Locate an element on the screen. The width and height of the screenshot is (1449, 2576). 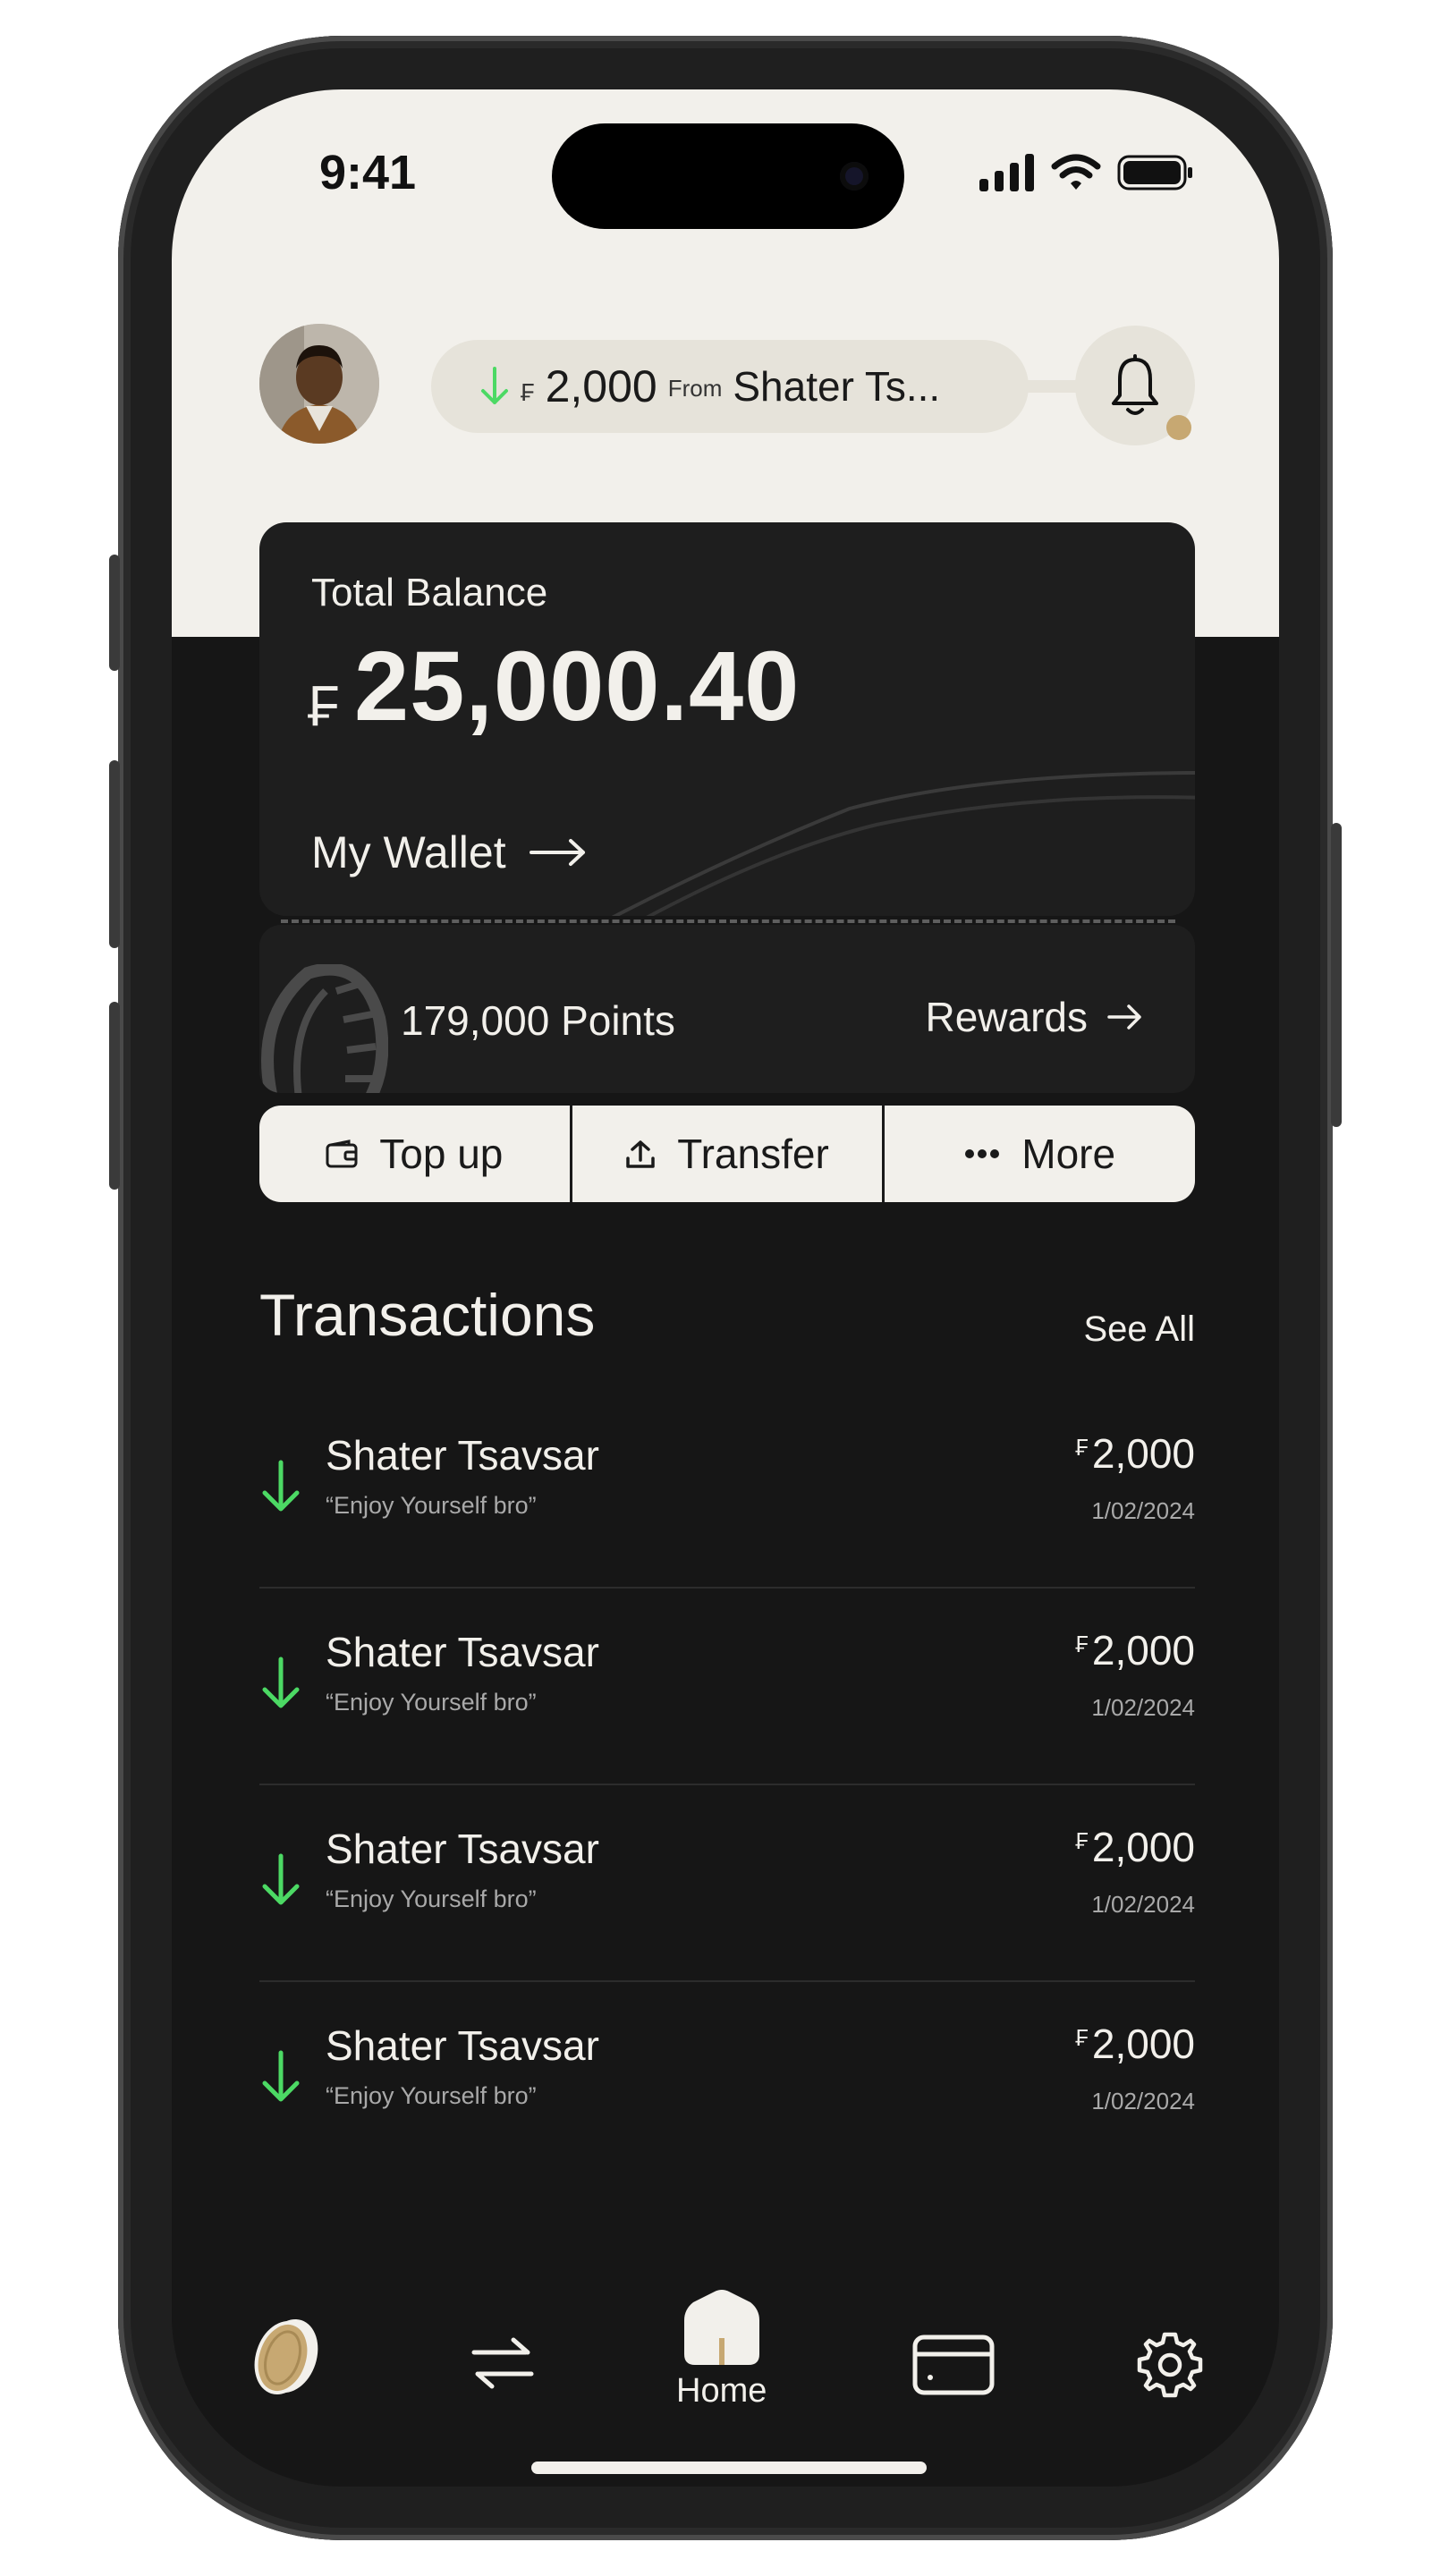
balance-amount: 25,000.40 is located at coordinates (577, 686).